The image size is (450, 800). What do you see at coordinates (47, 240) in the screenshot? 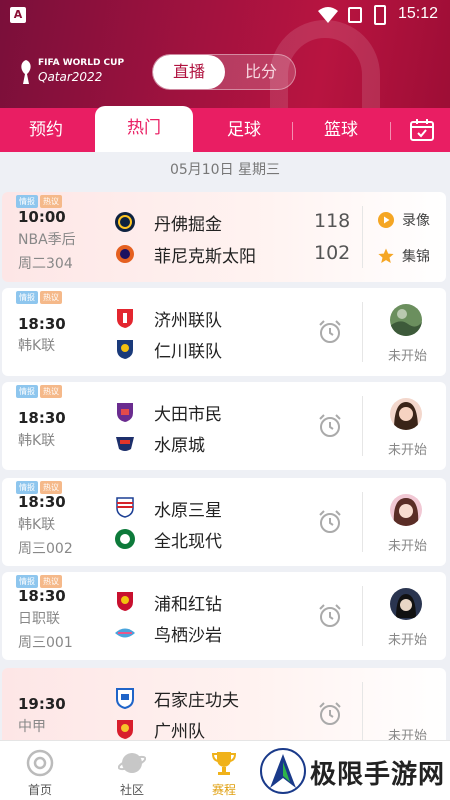
I see `match-league: NBA季后` at bounding box center [47, 240].